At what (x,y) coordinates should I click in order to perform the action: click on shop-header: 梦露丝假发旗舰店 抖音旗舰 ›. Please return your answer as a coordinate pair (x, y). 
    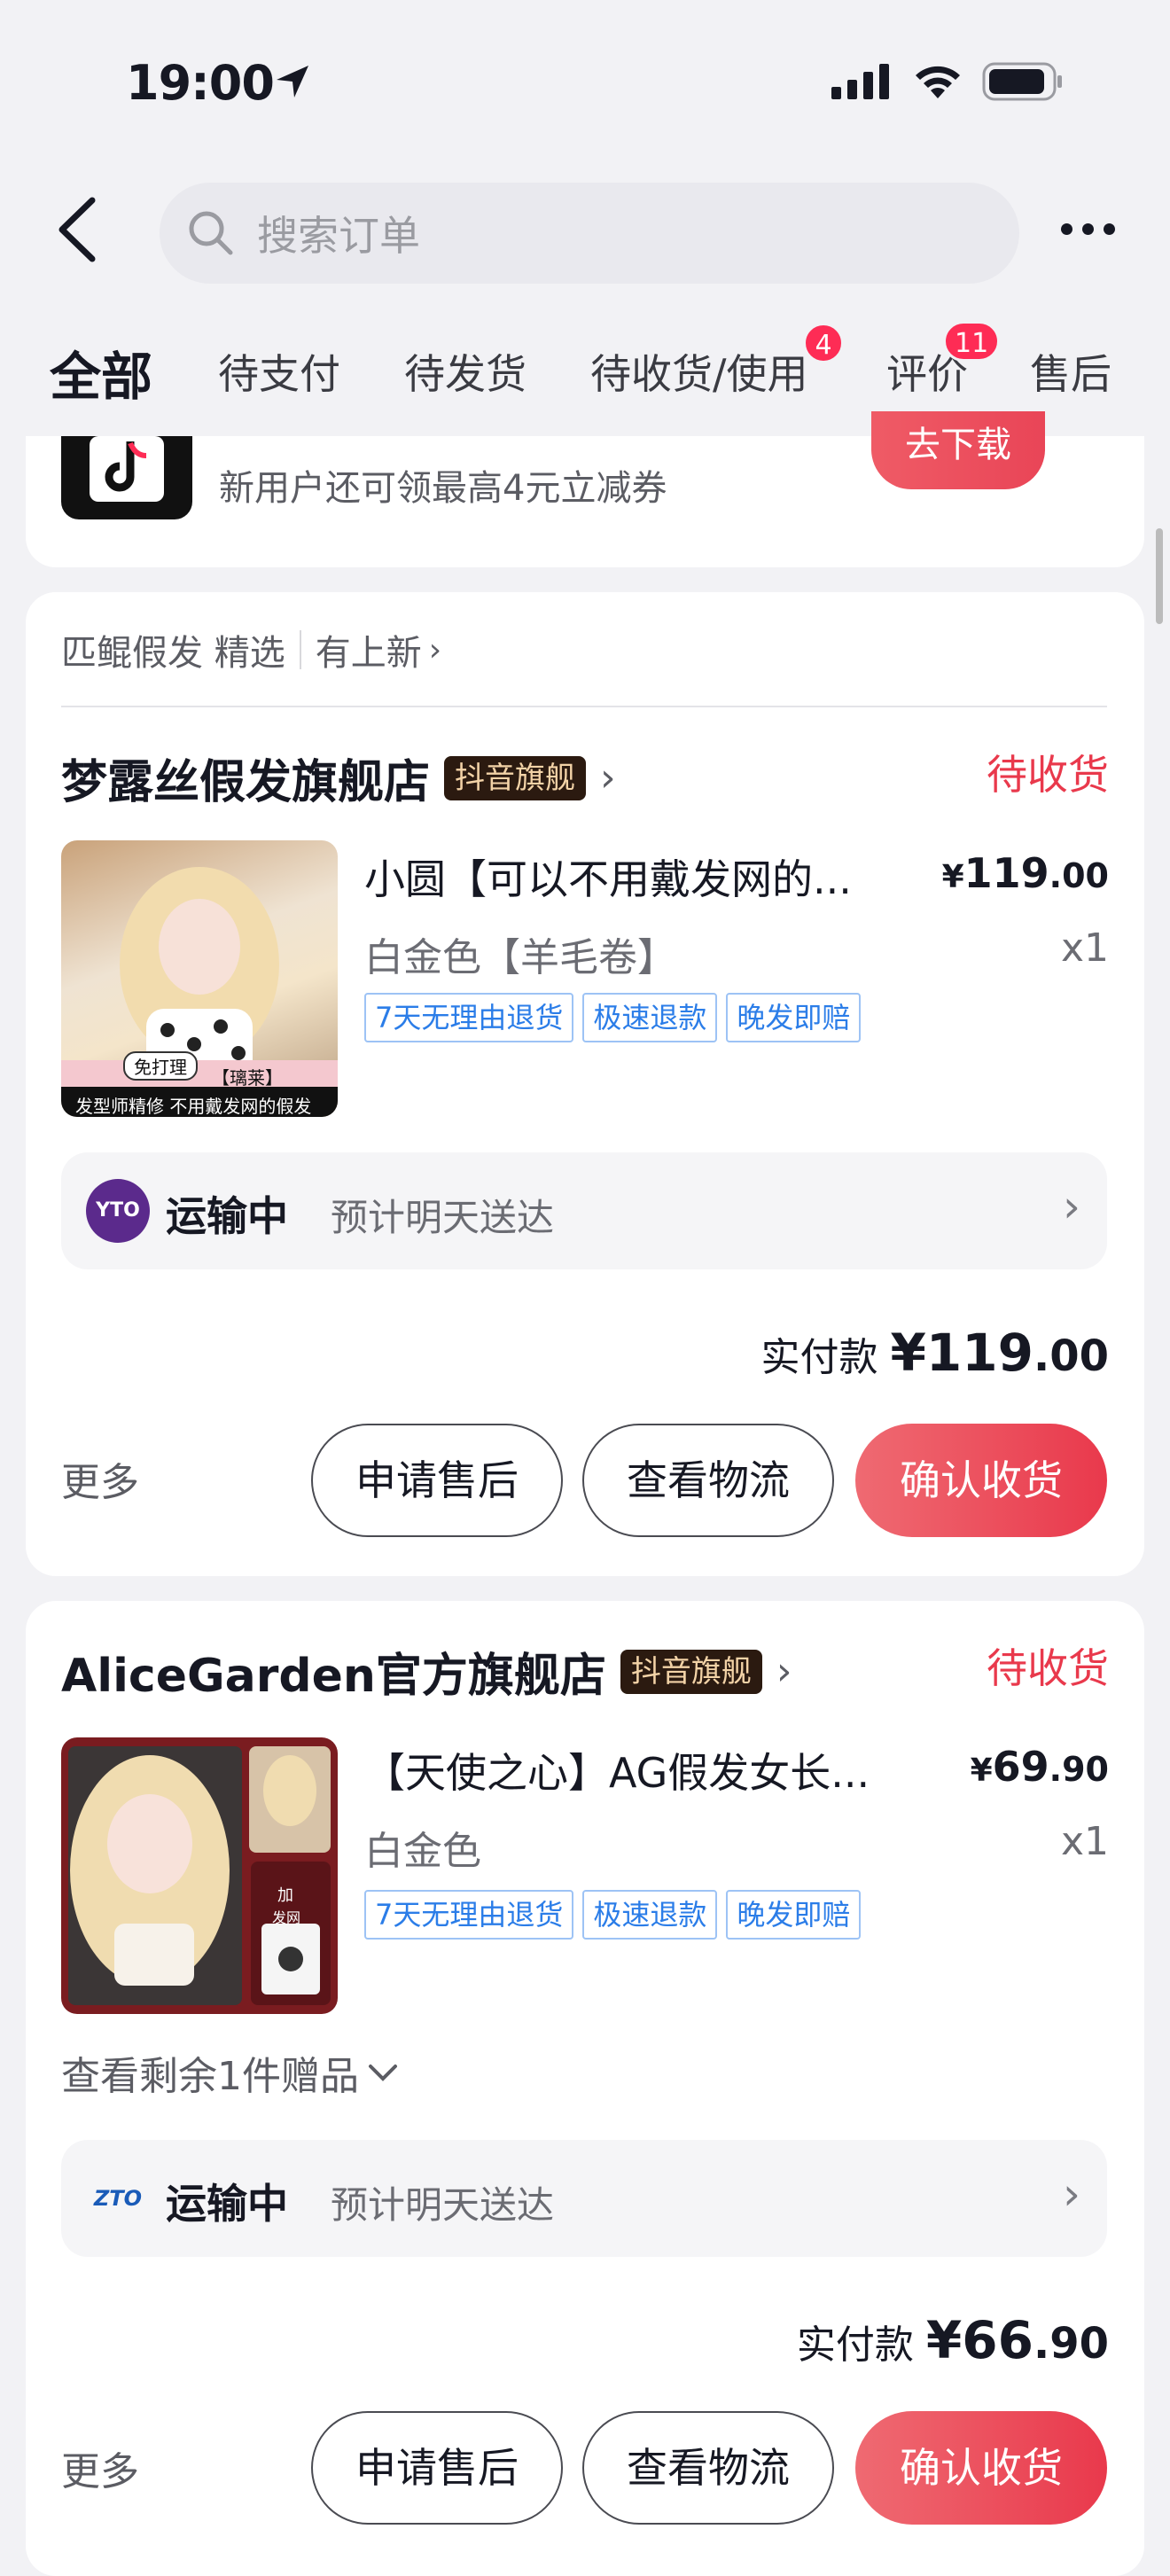
    Looking at the image, I should click on (338, 778).